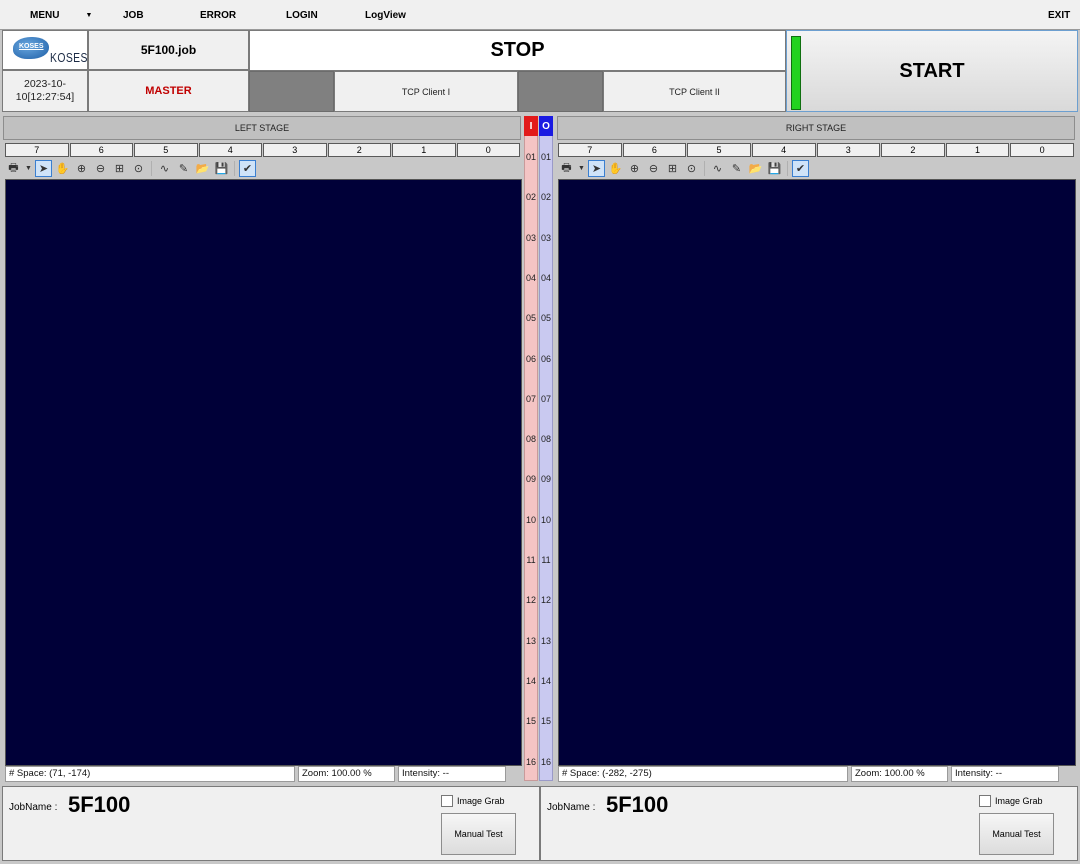 The height and width of the screenshot is (864, 1080). Describe the element at coordinates (694, 91) in the screenshot. I see `tcp-client-2-label: TCP Client II` at that location.